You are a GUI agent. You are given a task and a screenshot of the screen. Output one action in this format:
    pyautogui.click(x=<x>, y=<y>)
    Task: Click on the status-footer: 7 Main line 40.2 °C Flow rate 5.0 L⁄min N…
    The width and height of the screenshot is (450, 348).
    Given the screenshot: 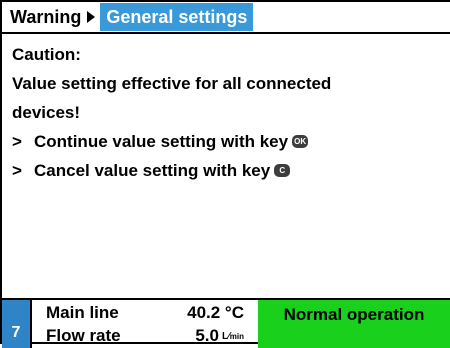 What is the action you would take?
    pyautogui.click(x=226, y=323)
    